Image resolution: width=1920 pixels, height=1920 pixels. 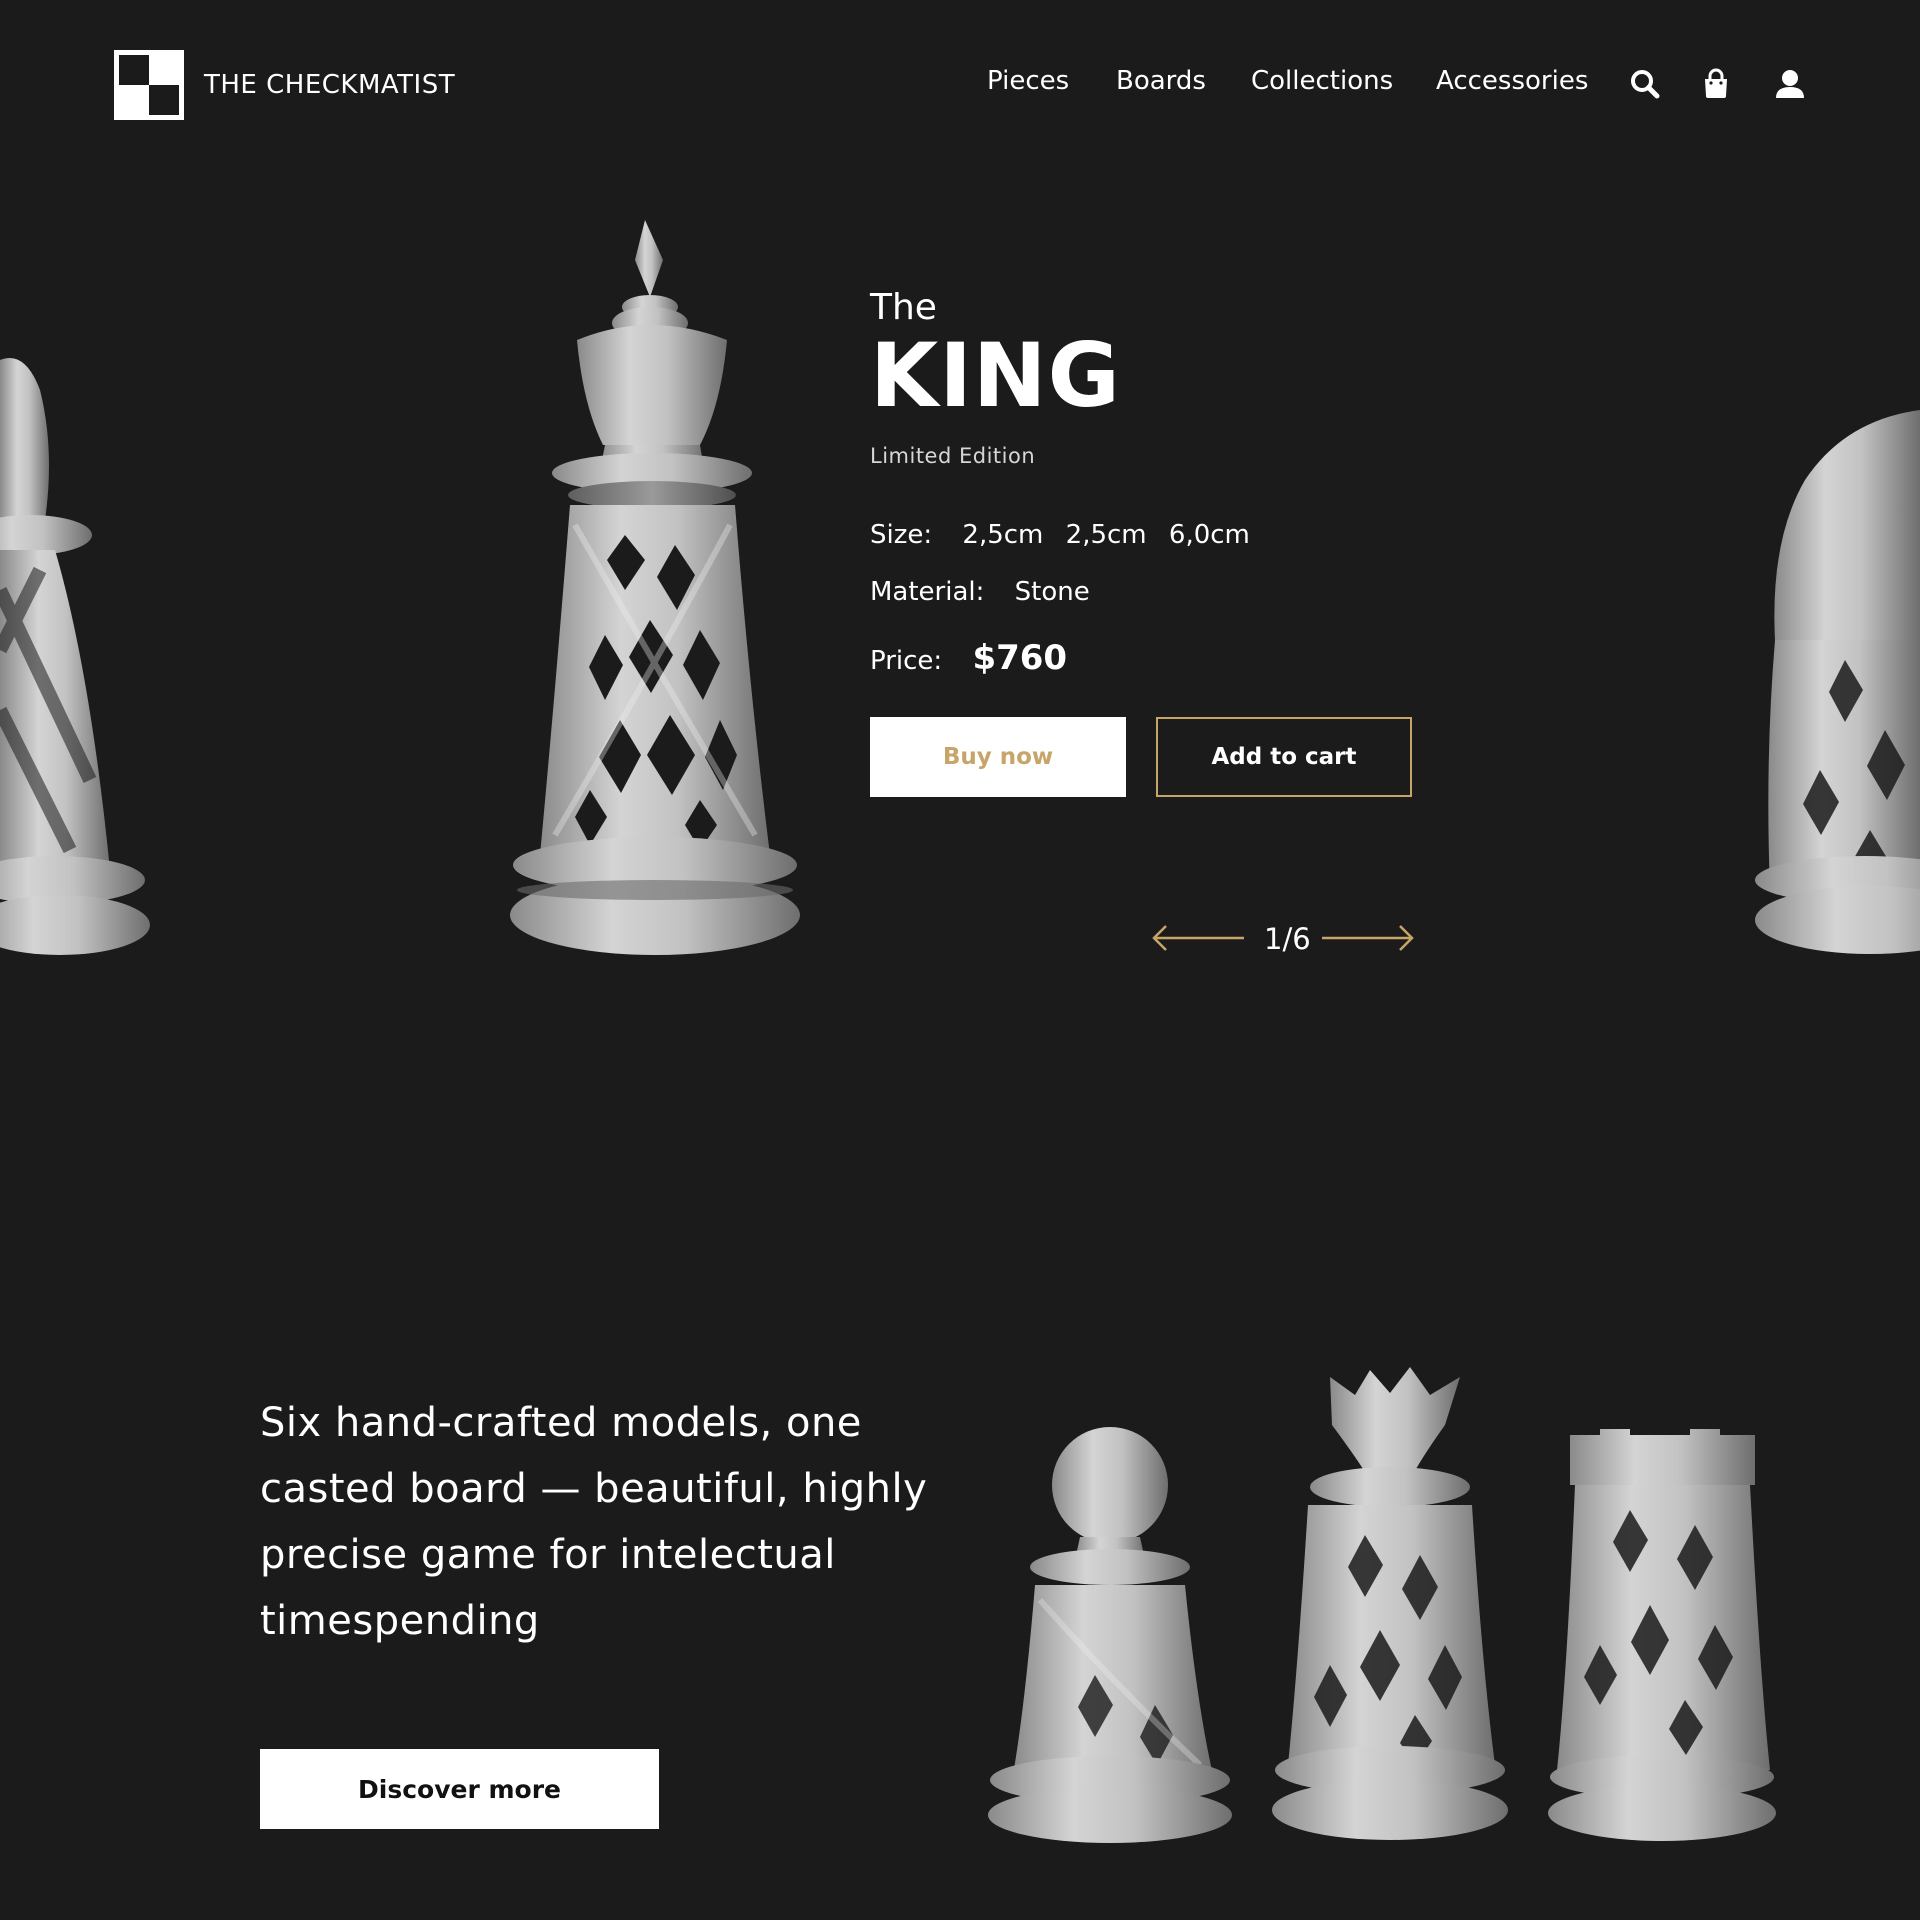 What do you see at coordinates (1284, 757) in the screenshot?
I see `add-to-cart-button: Add to cart` at bounding box center [1284, 757].